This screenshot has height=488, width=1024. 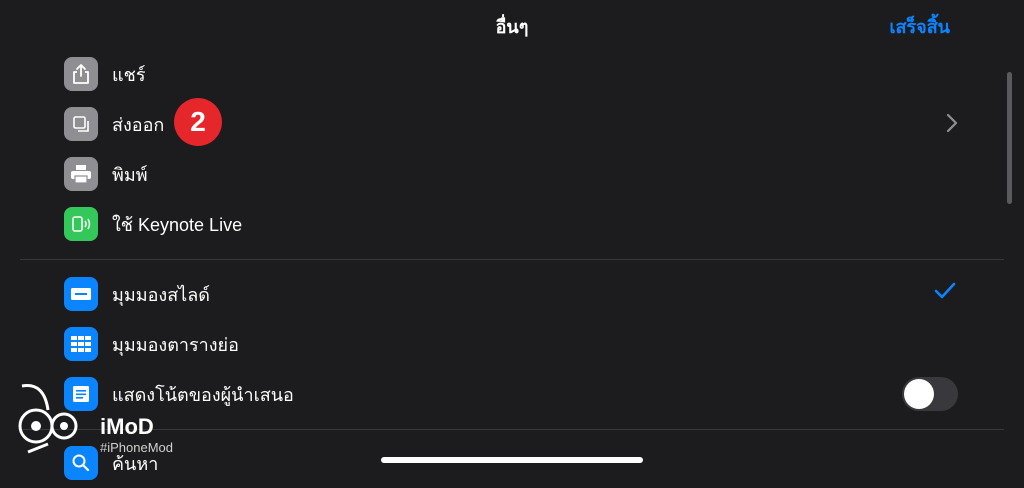 I want to click on chevron-right-icon, so click(x=952, y=123).